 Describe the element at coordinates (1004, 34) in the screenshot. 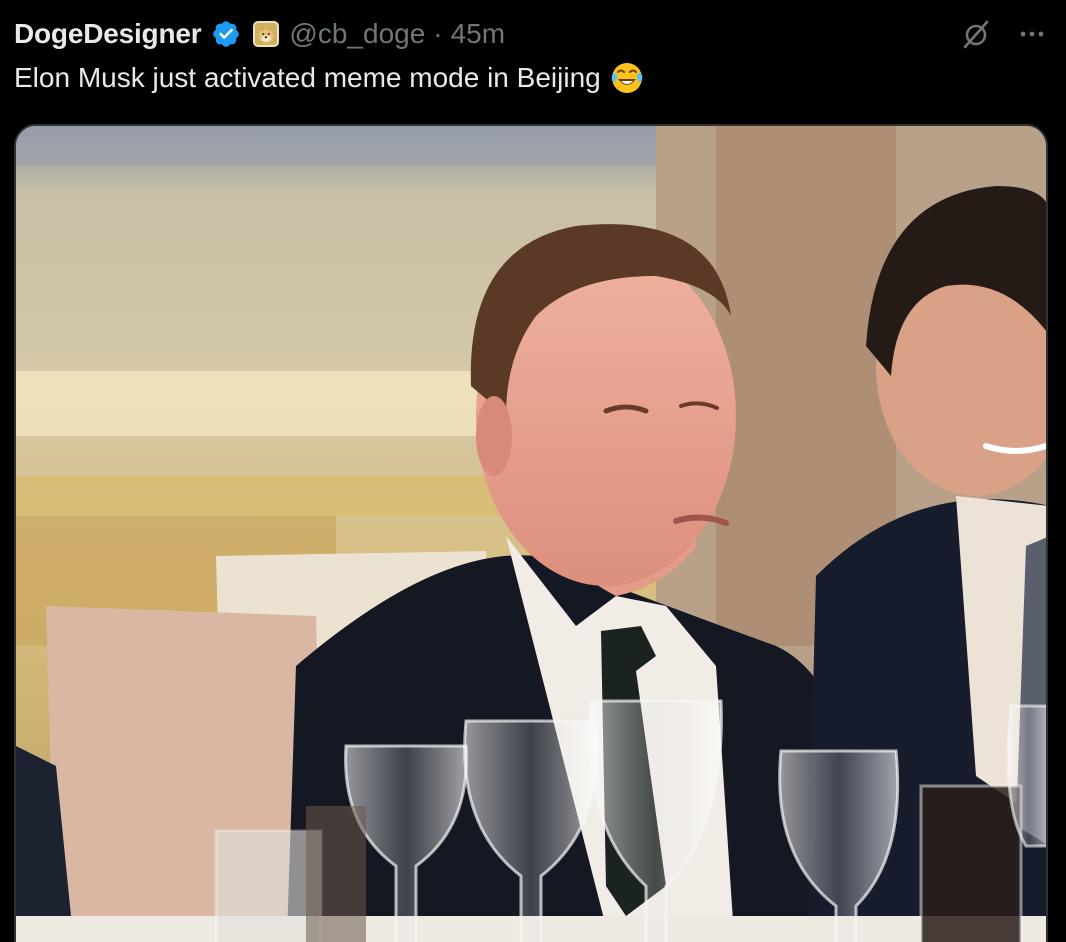

I see `header-actions` at that location.